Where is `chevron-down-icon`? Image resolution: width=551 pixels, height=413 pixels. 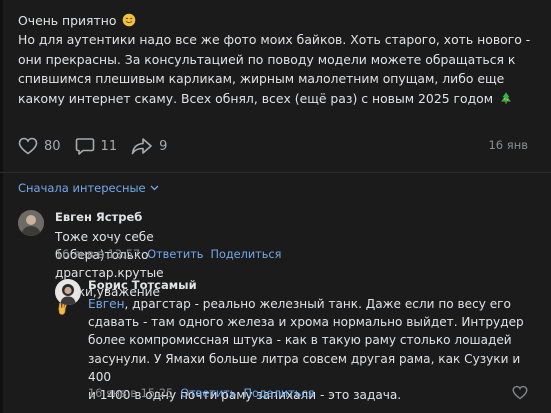 chevron-down-icon is located at coordinates (154, 188).